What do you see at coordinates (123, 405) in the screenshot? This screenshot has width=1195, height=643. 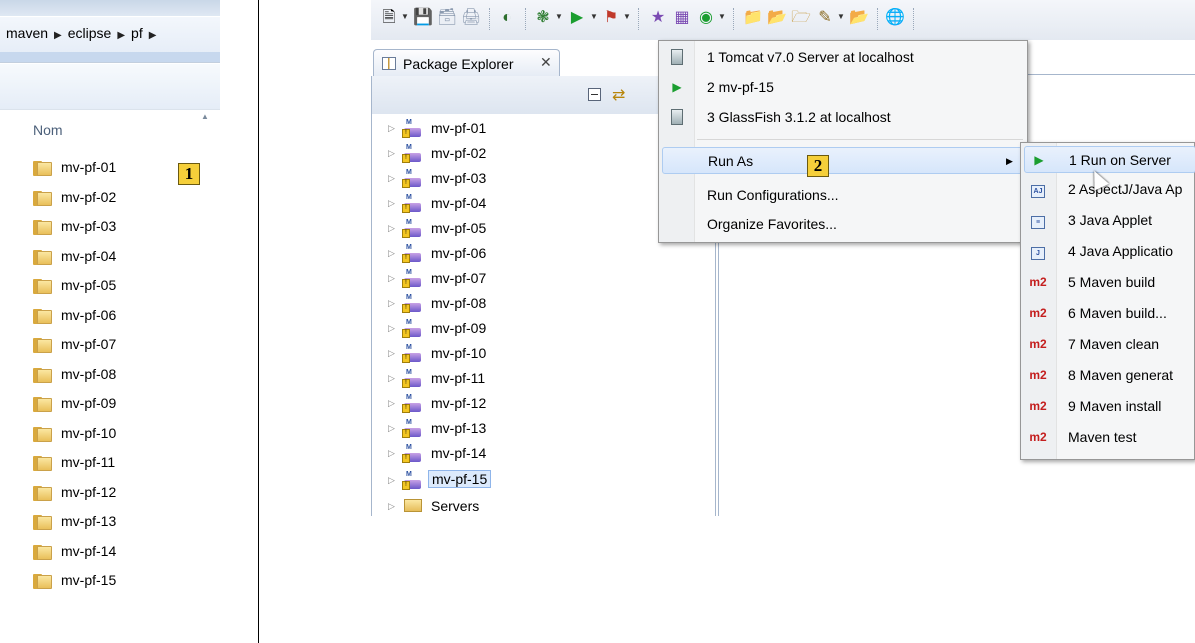 I see `folder-item: mv-pf-09` at bounding box center [123, 405].